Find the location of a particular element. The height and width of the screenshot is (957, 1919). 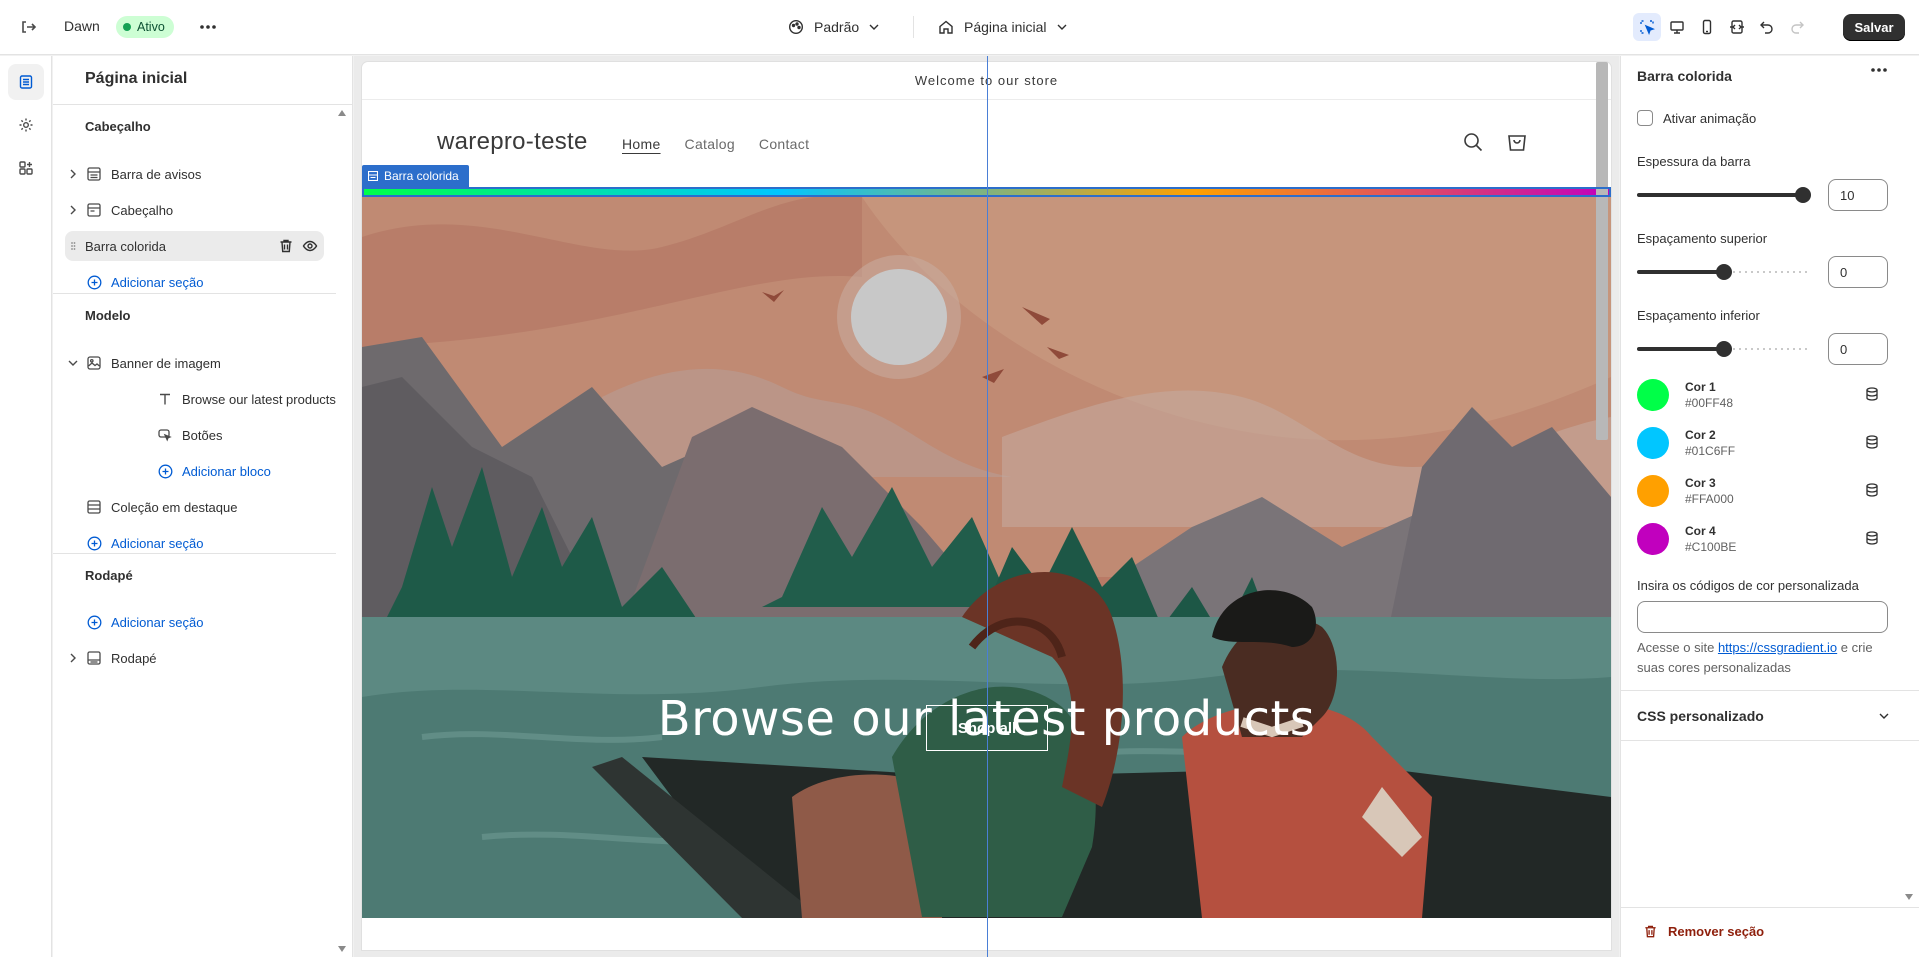

nav-link-home: Home is located at coordinates (641, 144).